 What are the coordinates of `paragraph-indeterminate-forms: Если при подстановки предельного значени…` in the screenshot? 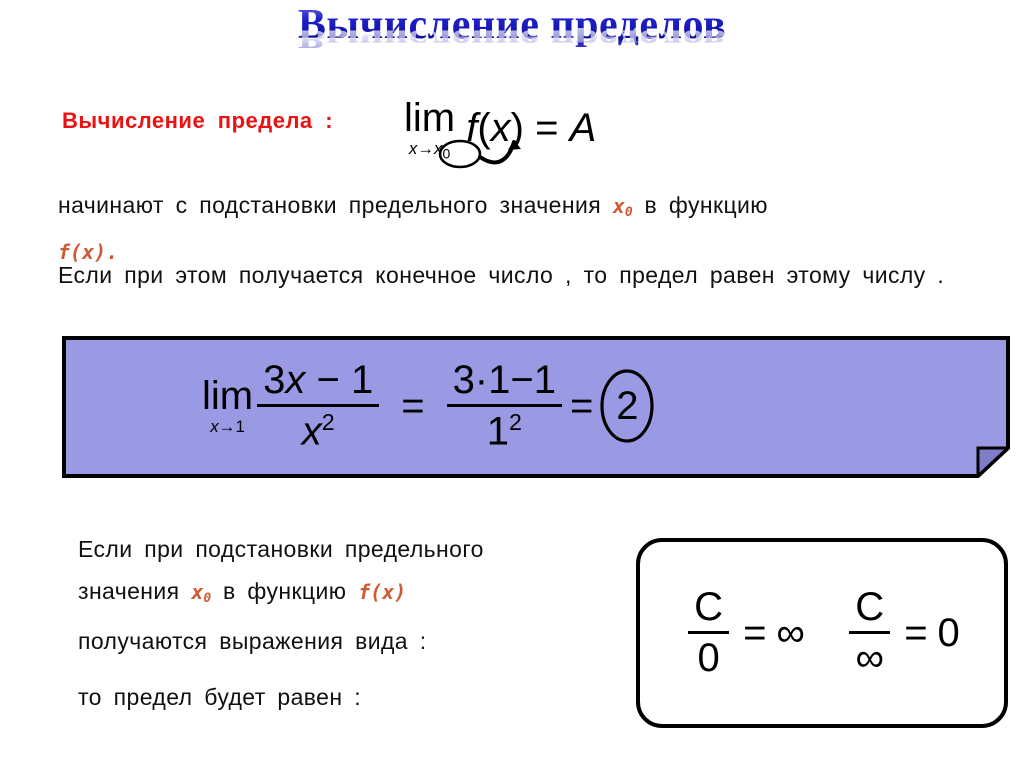 It's located at (338, 595).